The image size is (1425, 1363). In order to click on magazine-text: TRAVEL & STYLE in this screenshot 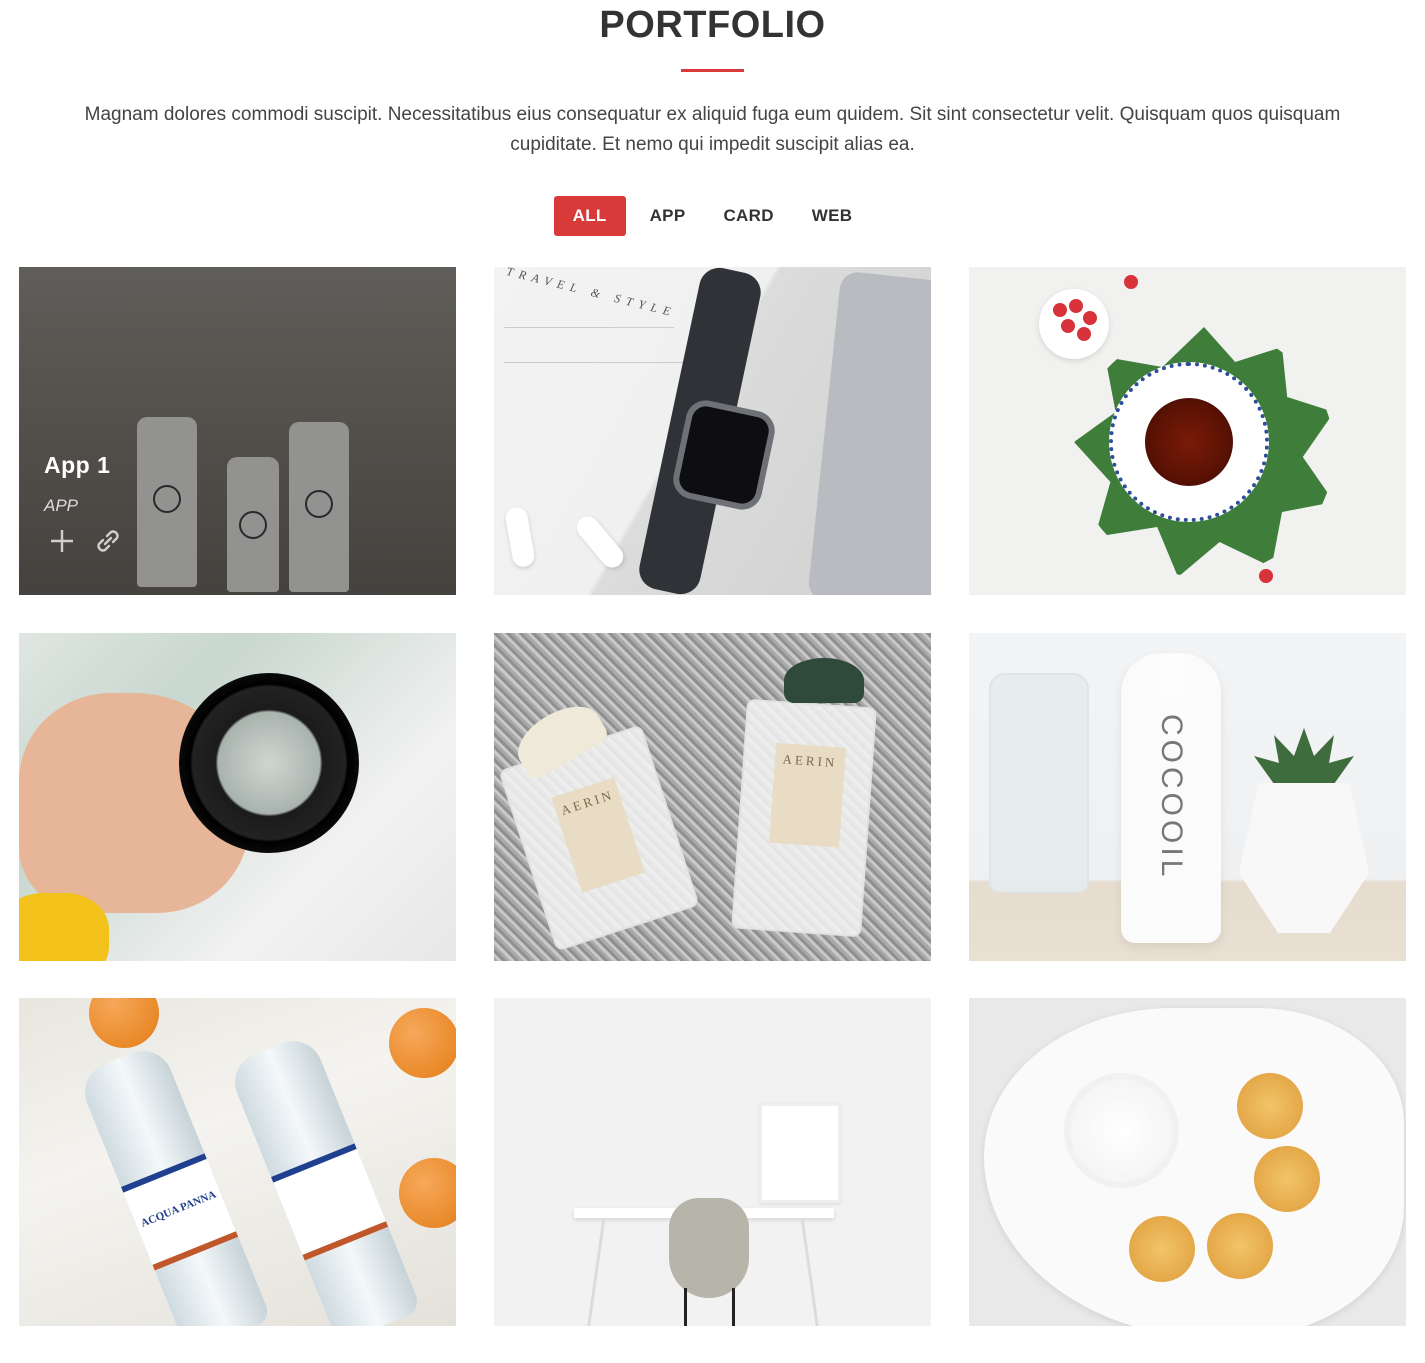, I will do `click(591, 293)`.